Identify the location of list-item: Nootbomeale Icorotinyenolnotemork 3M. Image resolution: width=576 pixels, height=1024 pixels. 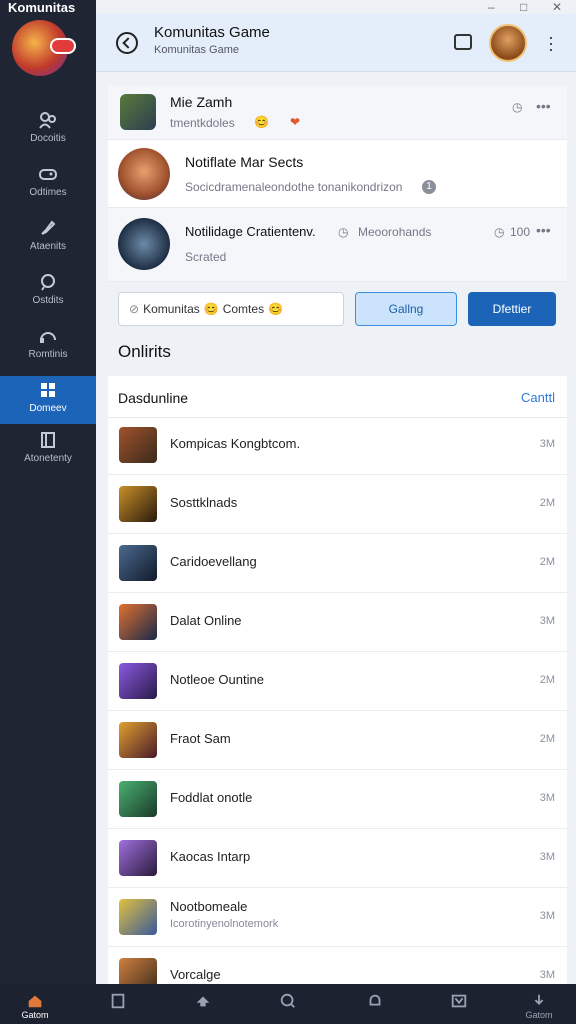
(337, 917).